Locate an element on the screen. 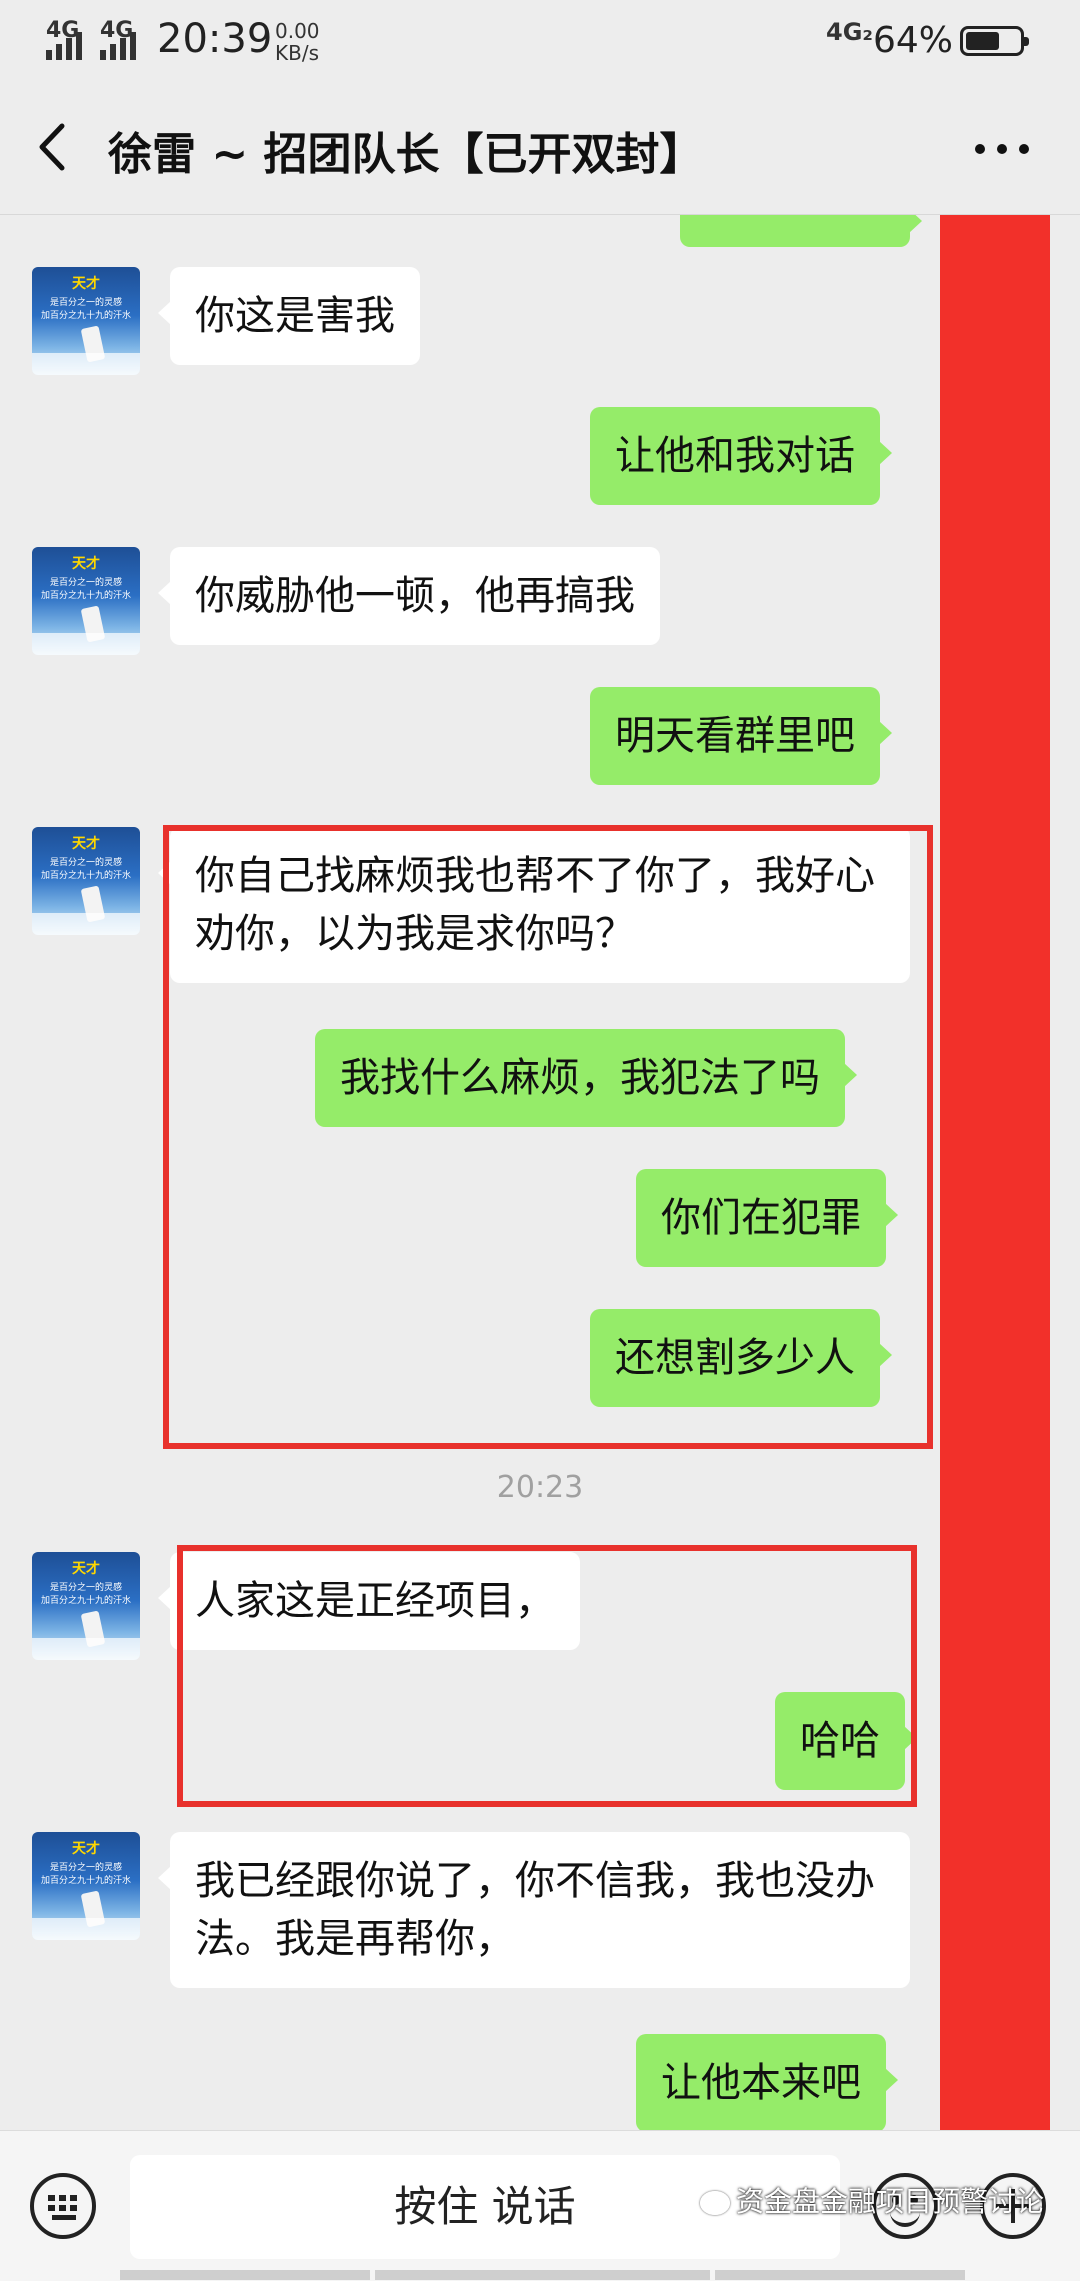 This screenshot has height=2281, width=1080. message-bubble-left: 我已经跟你说了，你不信我，我也没办法。我是再帮你， is located at coordinates (534, 1910).